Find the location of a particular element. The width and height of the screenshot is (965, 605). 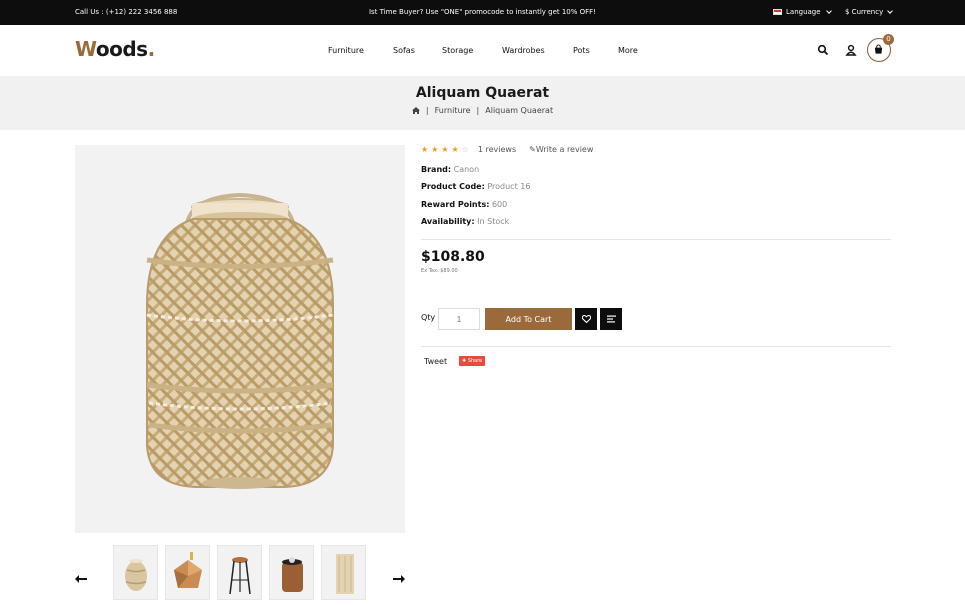

reward-points-row: Reward Points: 600 is located at coordinates (464, 204).